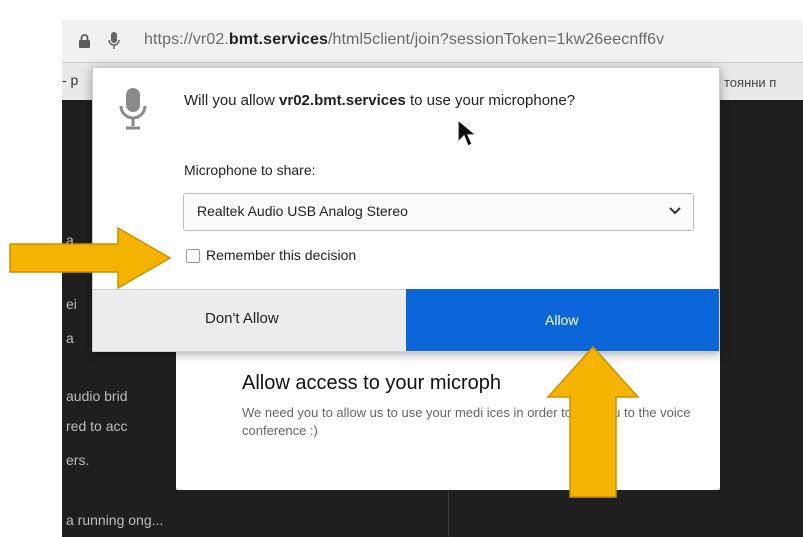 This screenshot has width=803, height=537. Describe the element at coordinates (750, 82) in the screenshot. I see `bookmark-item-right: тоянни п` at that location.